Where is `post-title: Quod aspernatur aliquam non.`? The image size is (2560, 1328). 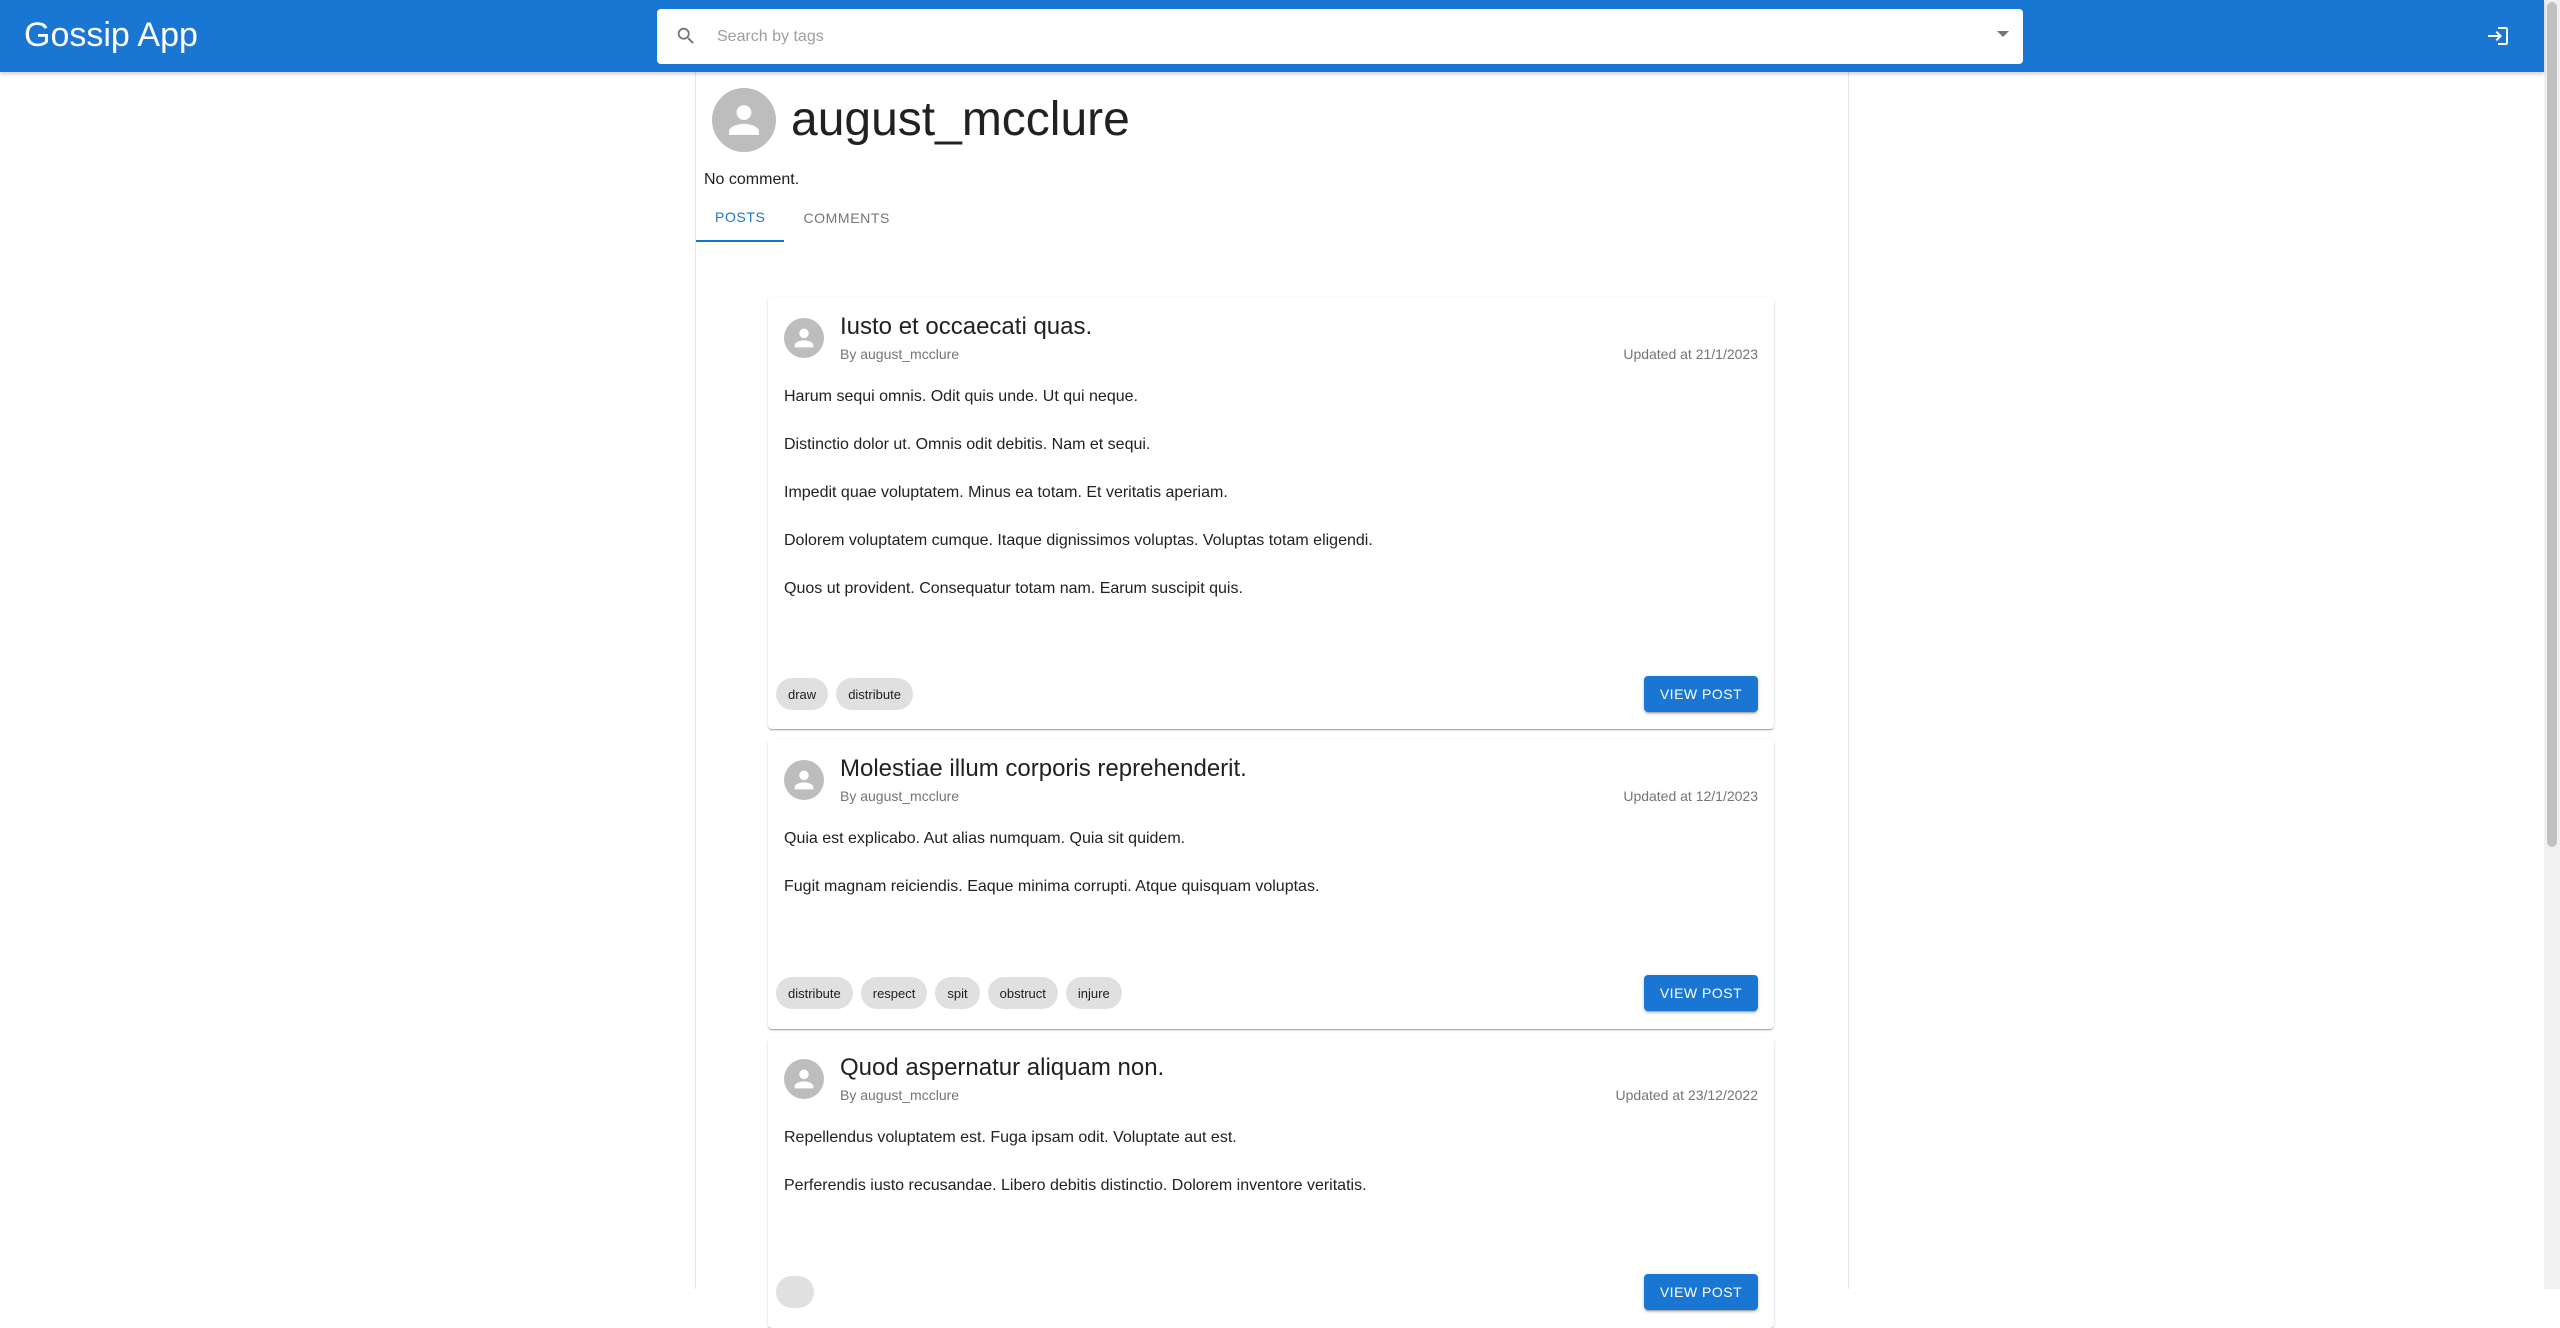
post-title: Quod aspernatur aliquam non. is located at coordinates (1002, 1067).